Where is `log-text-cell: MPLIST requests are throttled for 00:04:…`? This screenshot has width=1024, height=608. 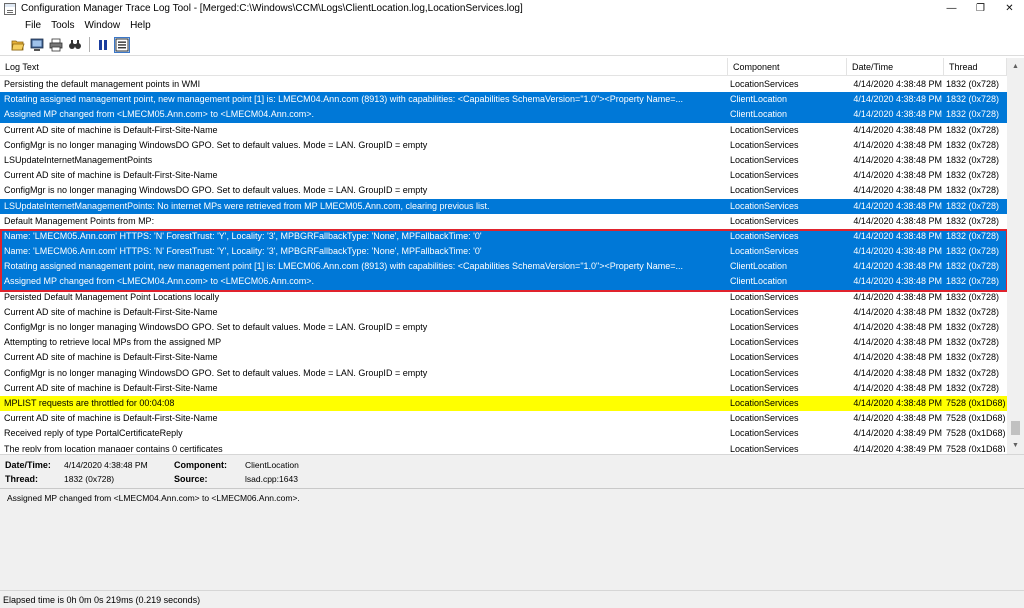
log-text-cell: MPLIST requests are throttled for 00:04:… is located at coordinates (89, 402).